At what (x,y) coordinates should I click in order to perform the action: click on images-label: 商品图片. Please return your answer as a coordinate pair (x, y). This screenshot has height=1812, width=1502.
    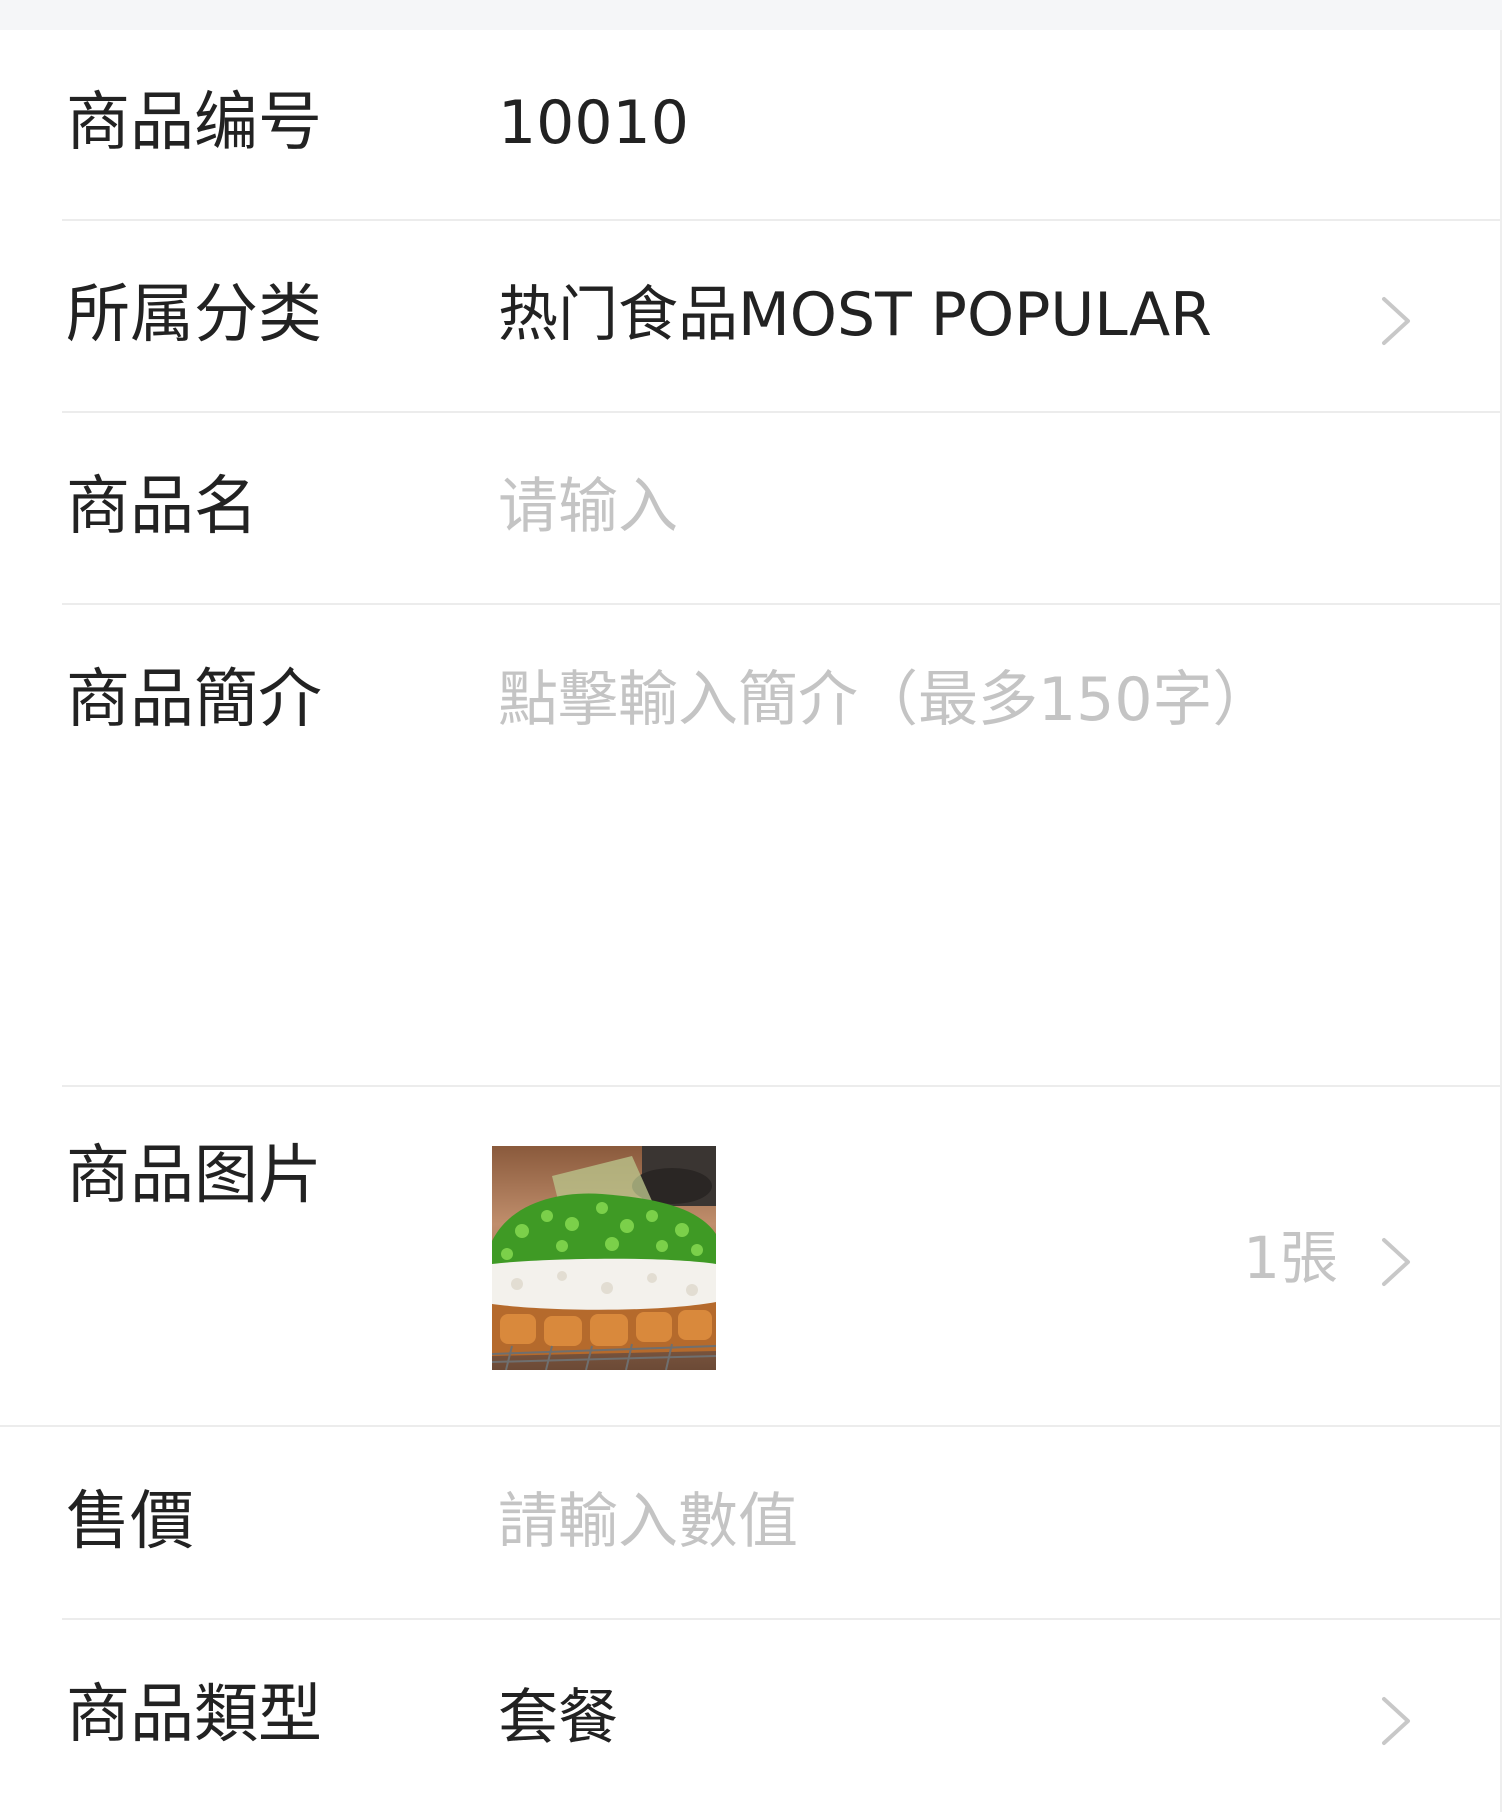
    Looking at the image, I should click on (194, 1176).